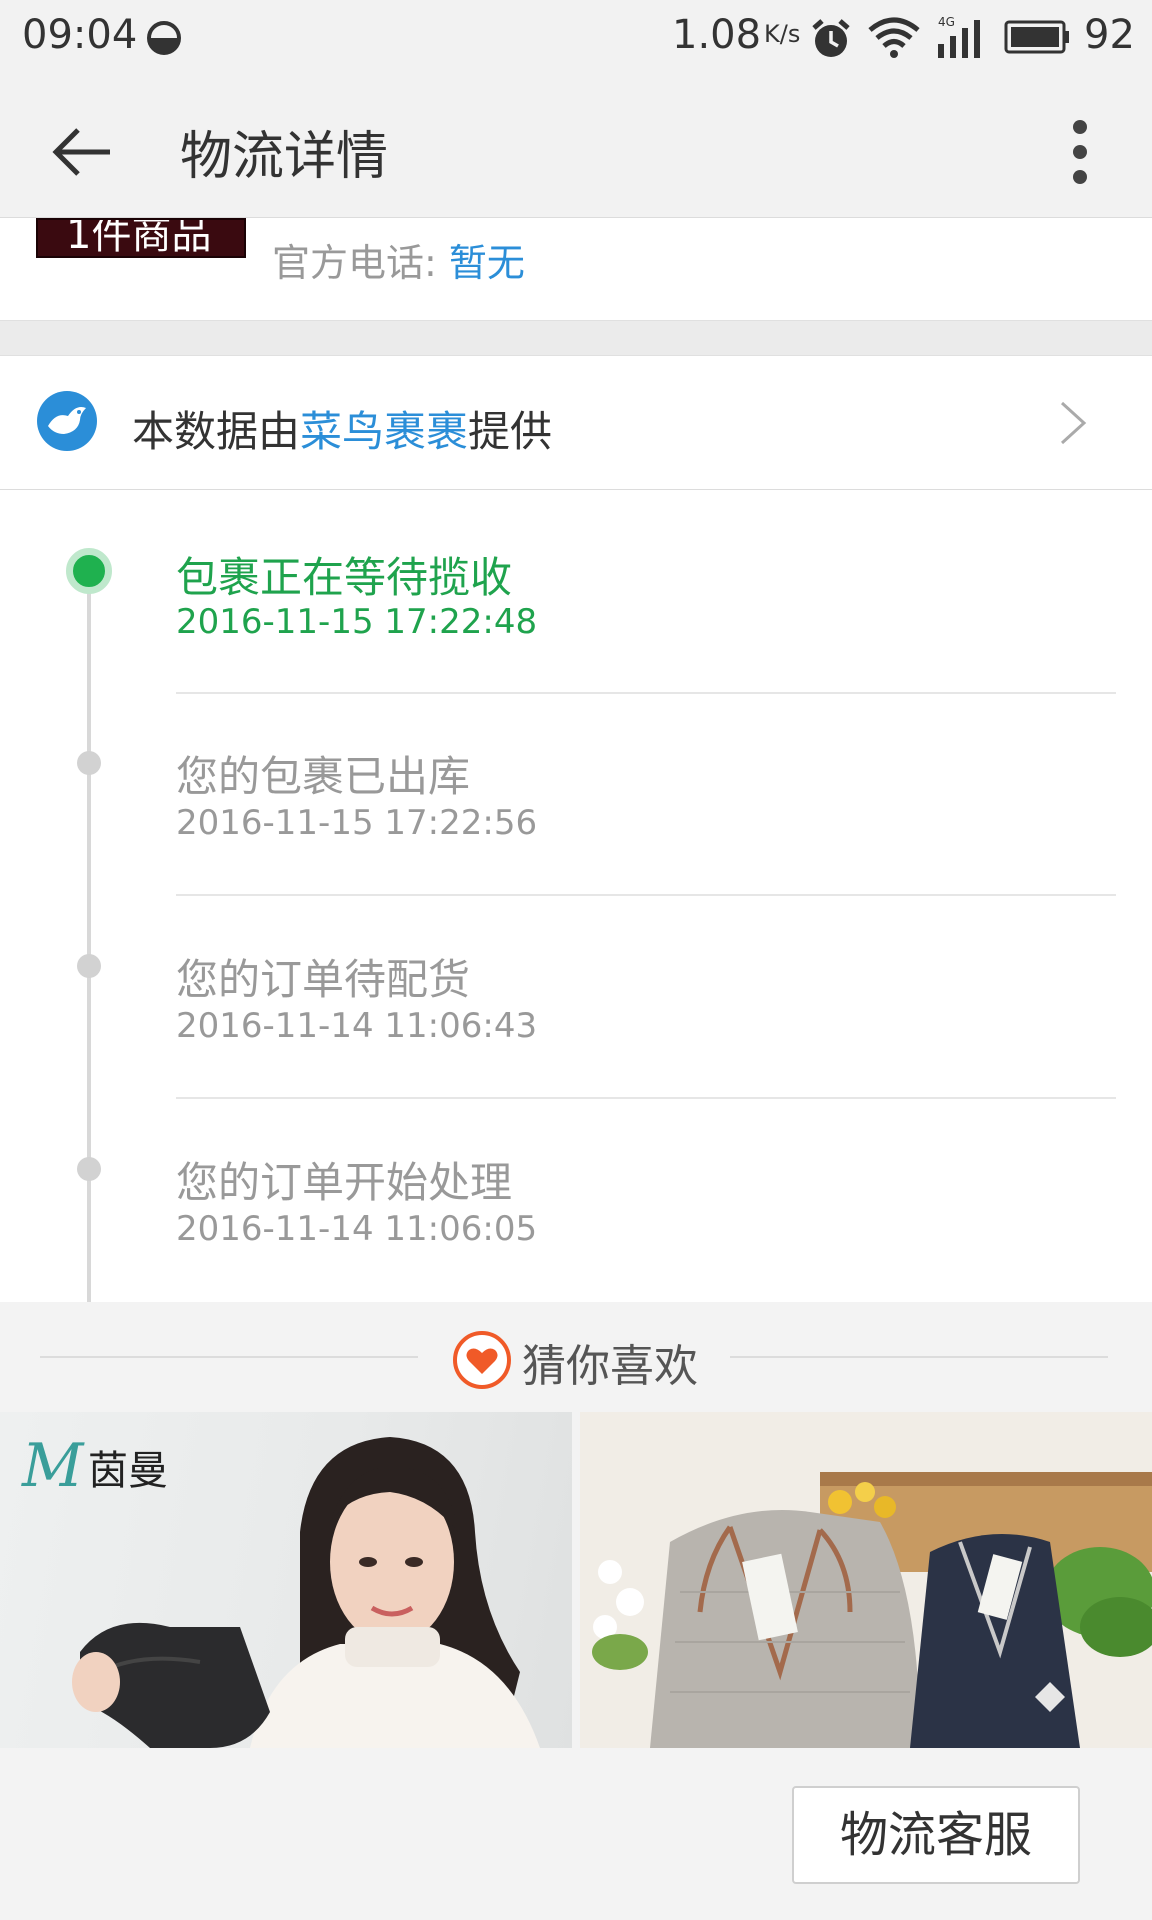 The image size is (1152, 1920). What do you see at coordinates (576, 794) in the screenshot?
I see `timeline-item: 您的包裹已出库 2016-11-15 17:22:56` at bounding box center [576, 794].